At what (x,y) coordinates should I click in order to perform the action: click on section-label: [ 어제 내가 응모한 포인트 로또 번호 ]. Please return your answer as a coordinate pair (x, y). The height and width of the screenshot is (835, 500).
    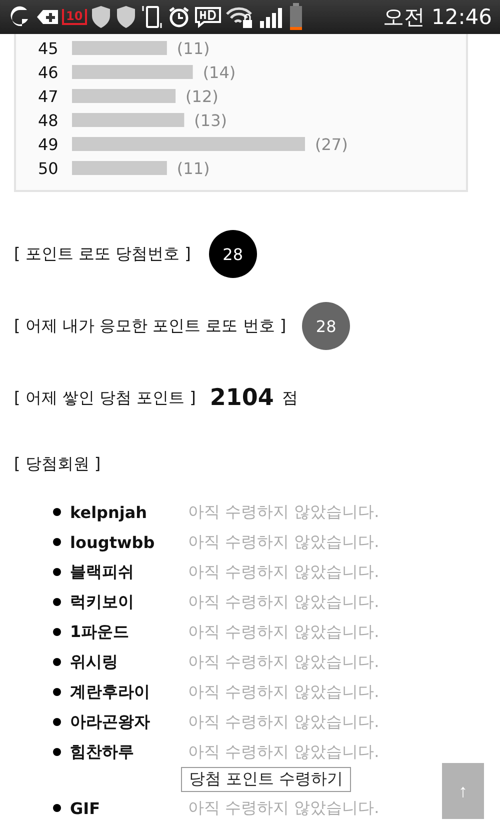
    Looking at the image, I should click on (150, 326).